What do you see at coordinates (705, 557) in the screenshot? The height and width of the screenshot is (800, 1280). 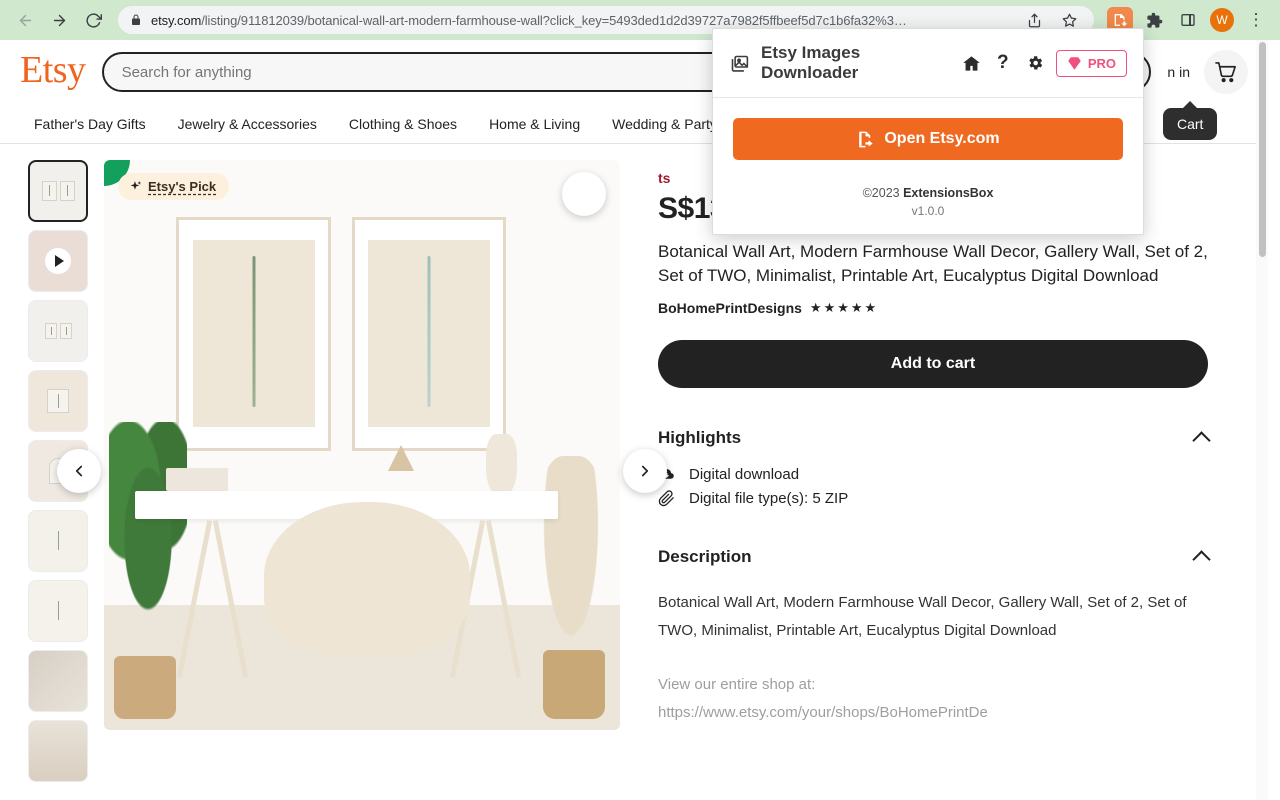 I see `description-title: Description` at bounding box center [705, 557].